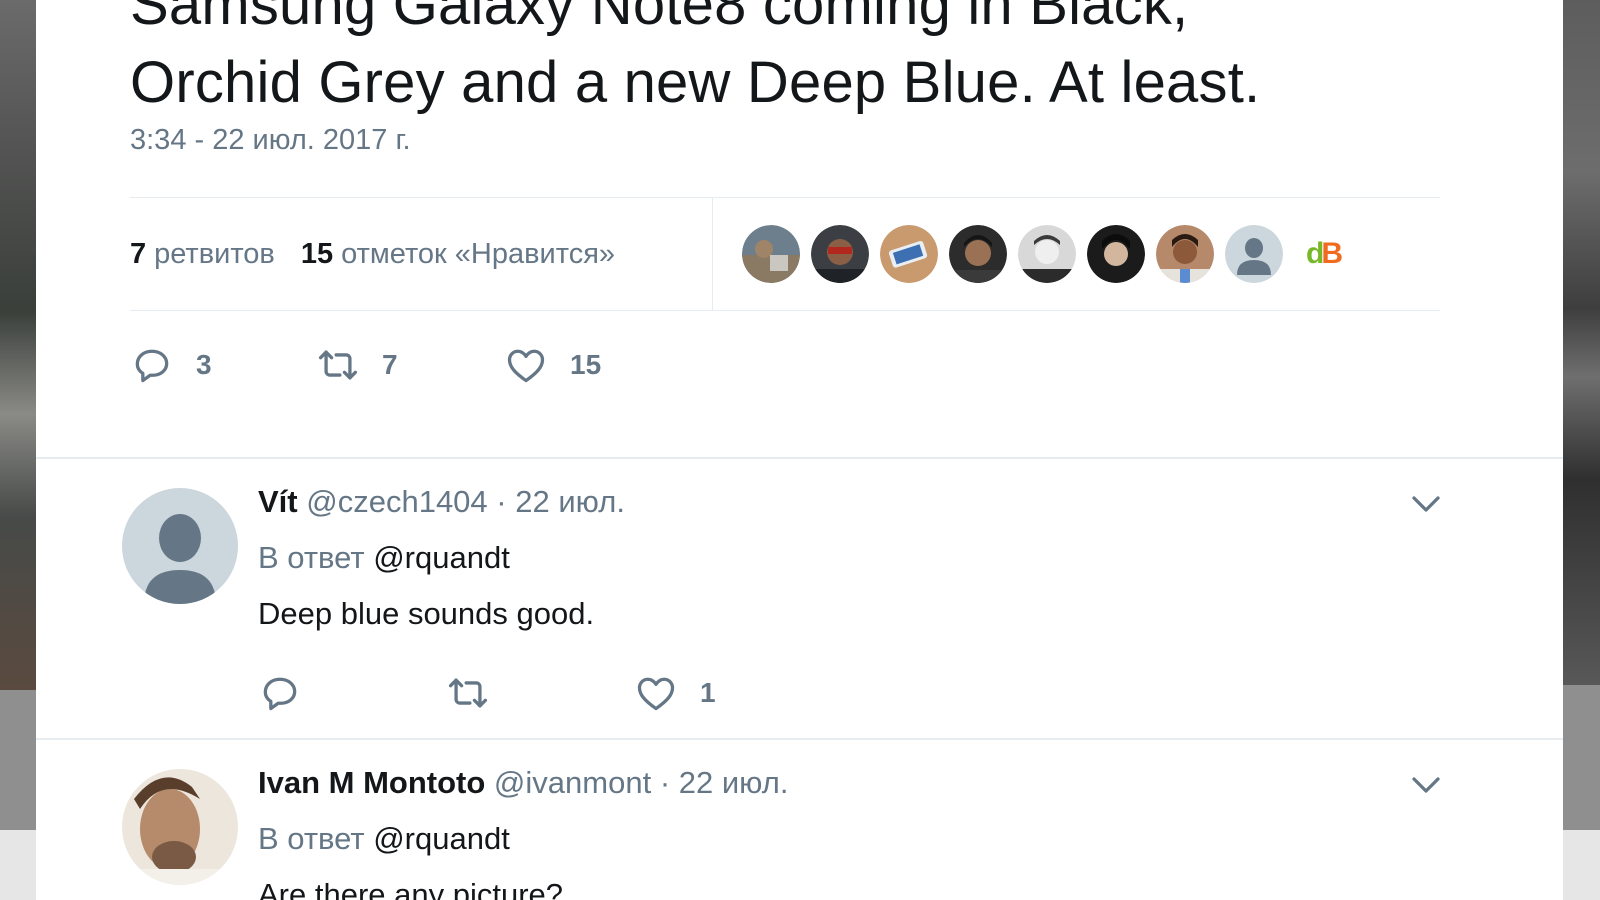 The image size is (1600, 900). I want to click on reply-actions: 1, so click(487, 693).